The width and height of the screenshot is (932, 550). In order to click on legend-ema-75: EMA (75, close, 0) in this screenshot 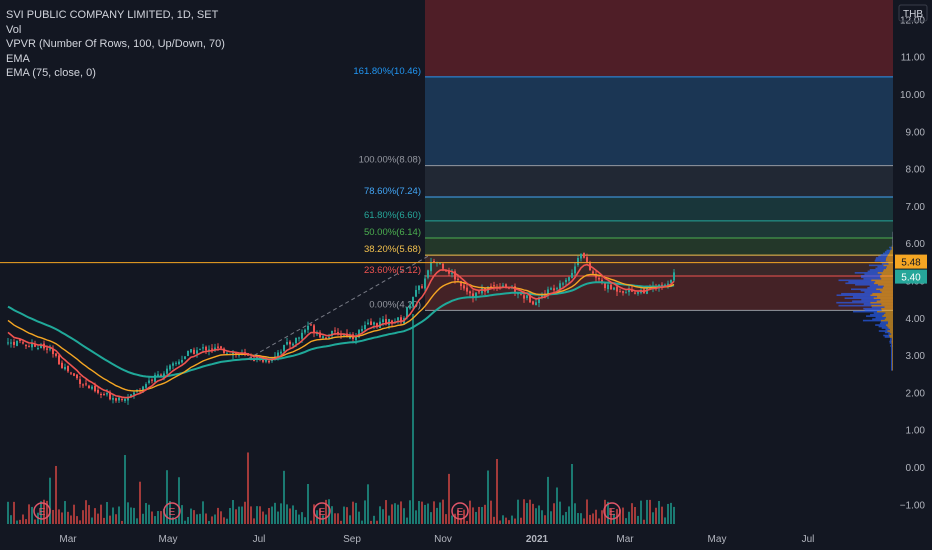, I will do `click(115, 73)`.